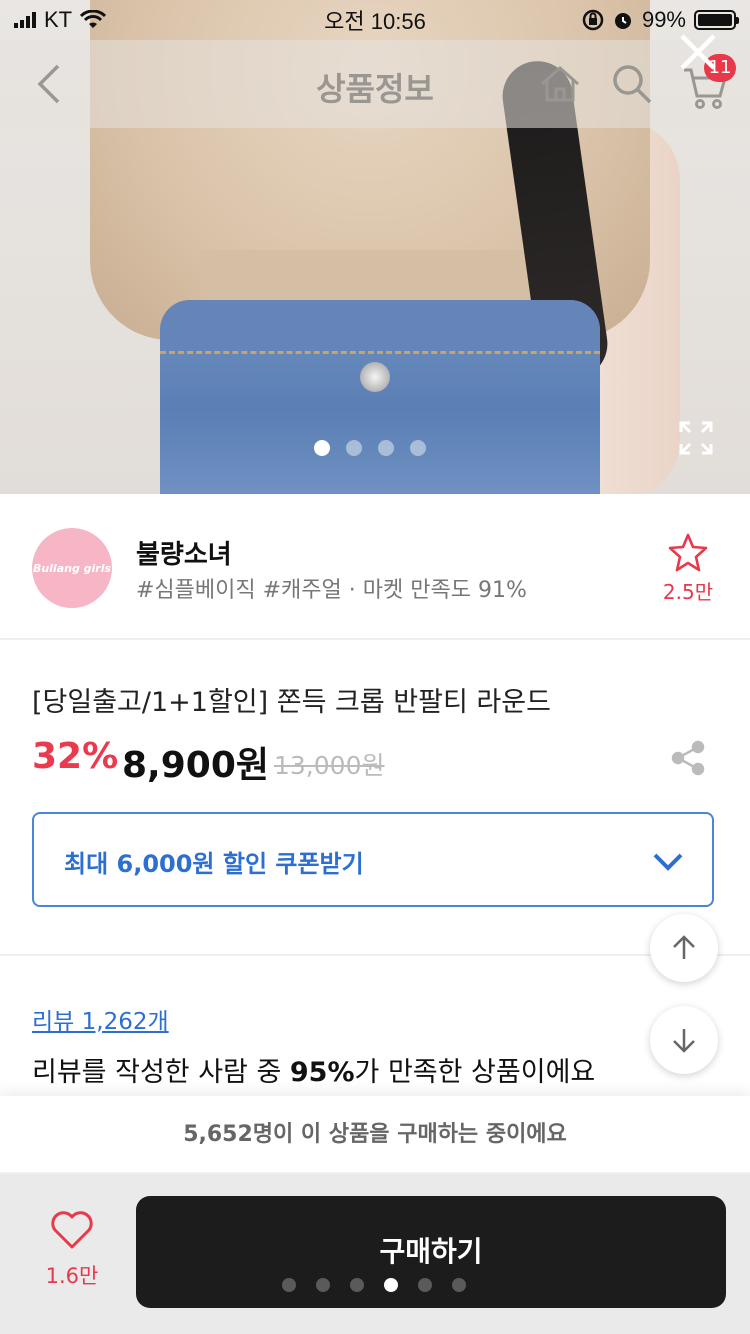 Image resolution: width=750 pixels, height=1334 pixels. I want to click on status-bar: KT 오전 10:56 99%, so click(375, 20).